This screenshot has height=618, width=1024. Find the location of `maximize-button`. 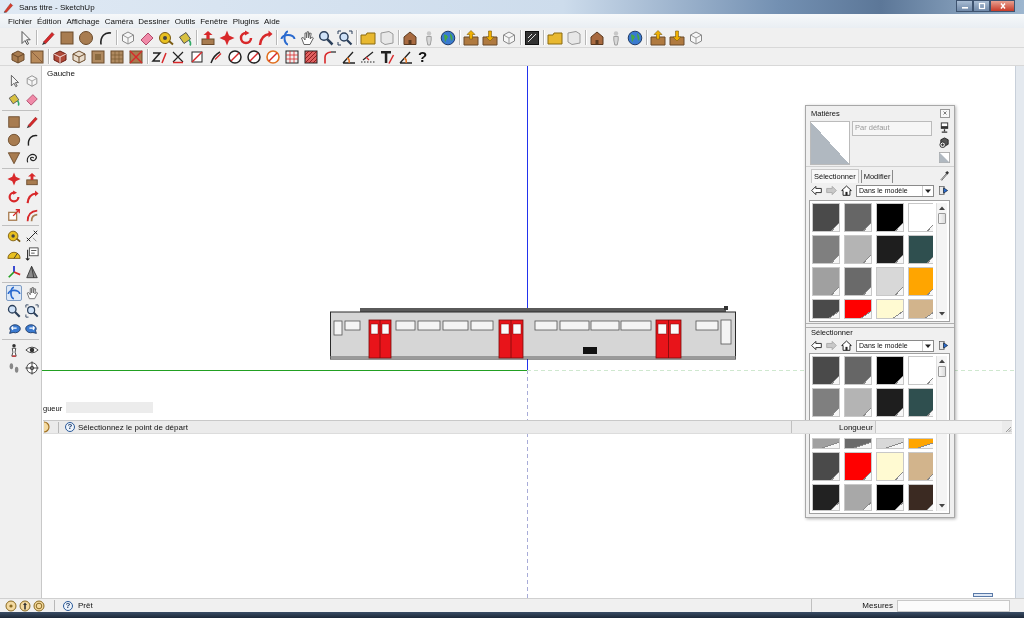

maximize-button is located at coordinates (981, 6).